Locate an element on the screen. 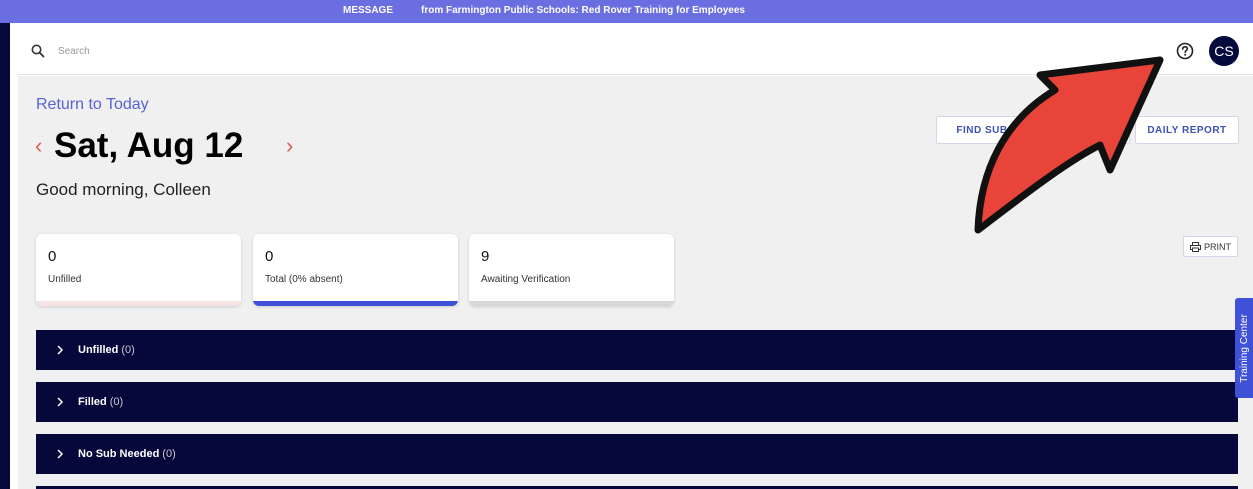  chevron-left-icon: ‹ is located at coordinates (38, 146).